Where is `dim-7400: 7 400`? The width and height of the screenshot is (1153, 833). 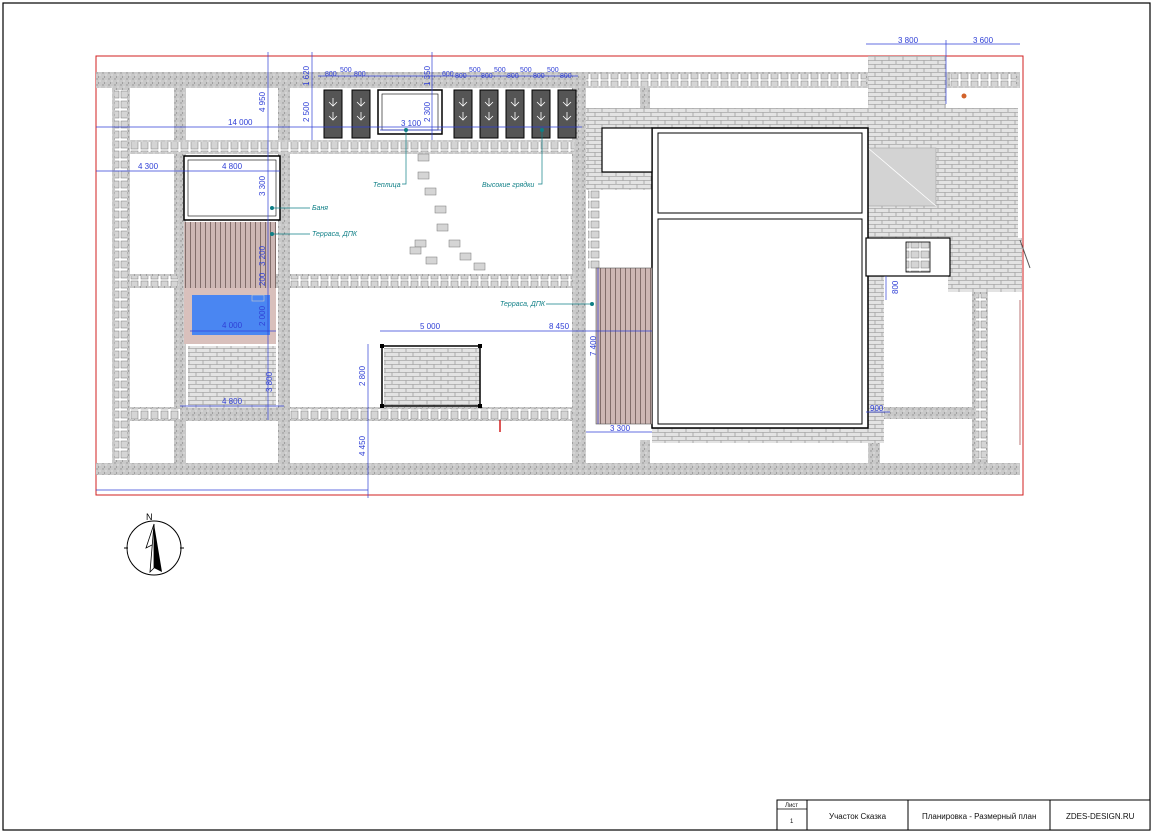
dim-7400: 7 400 is located at coordinates (593, 345).